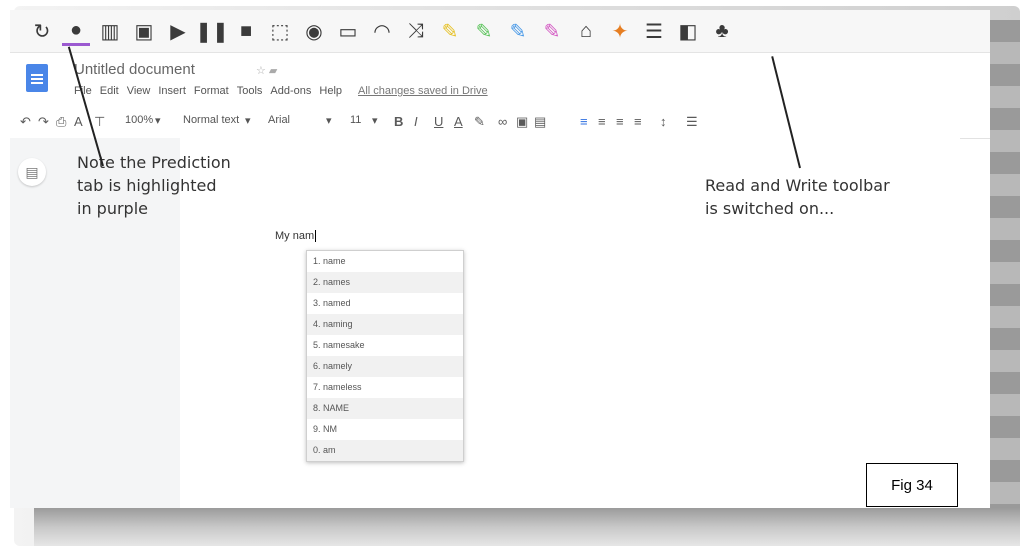 Image resolution: width=1027 pixels, height=552 pixels. I want to click on saved-status-link: All changes saved in Drive, so click(423, 91).